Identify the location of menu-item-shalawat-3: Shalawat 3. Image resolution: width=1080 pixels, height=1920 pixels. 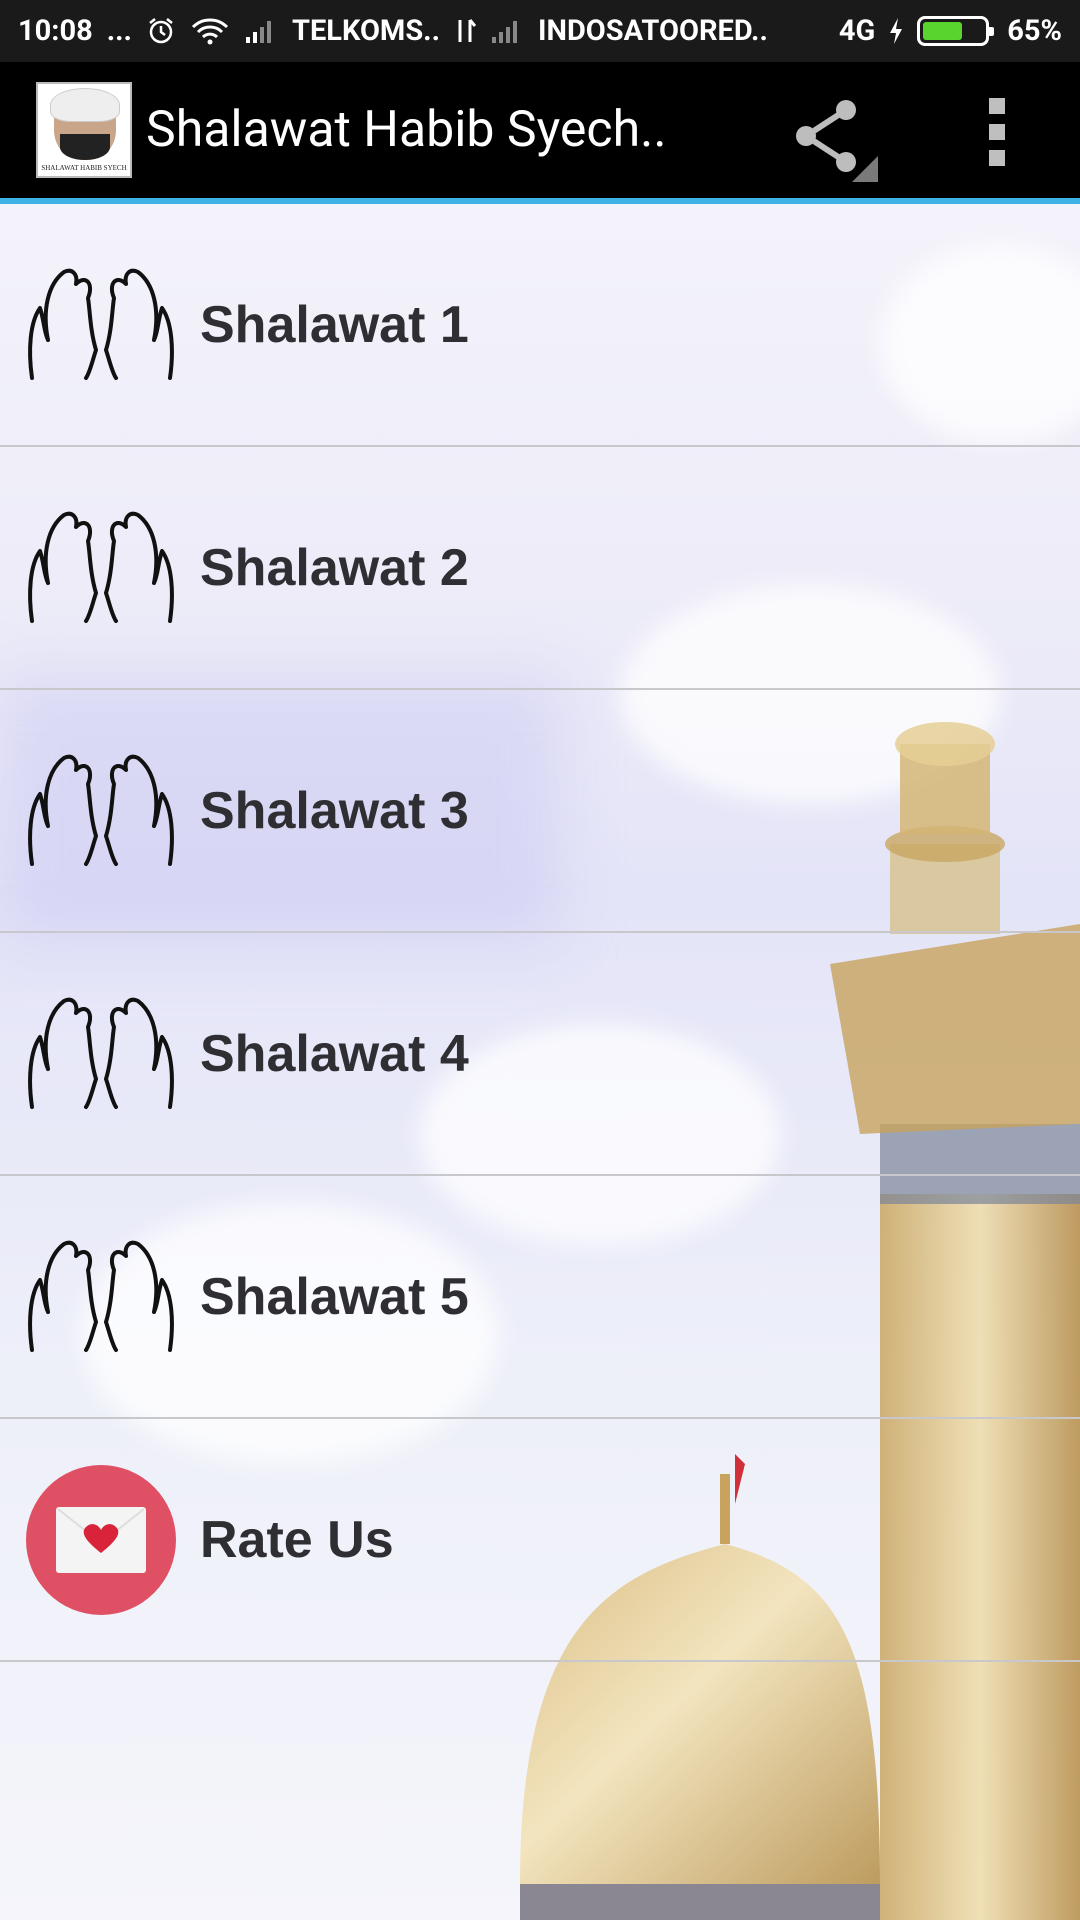
(540, 811).